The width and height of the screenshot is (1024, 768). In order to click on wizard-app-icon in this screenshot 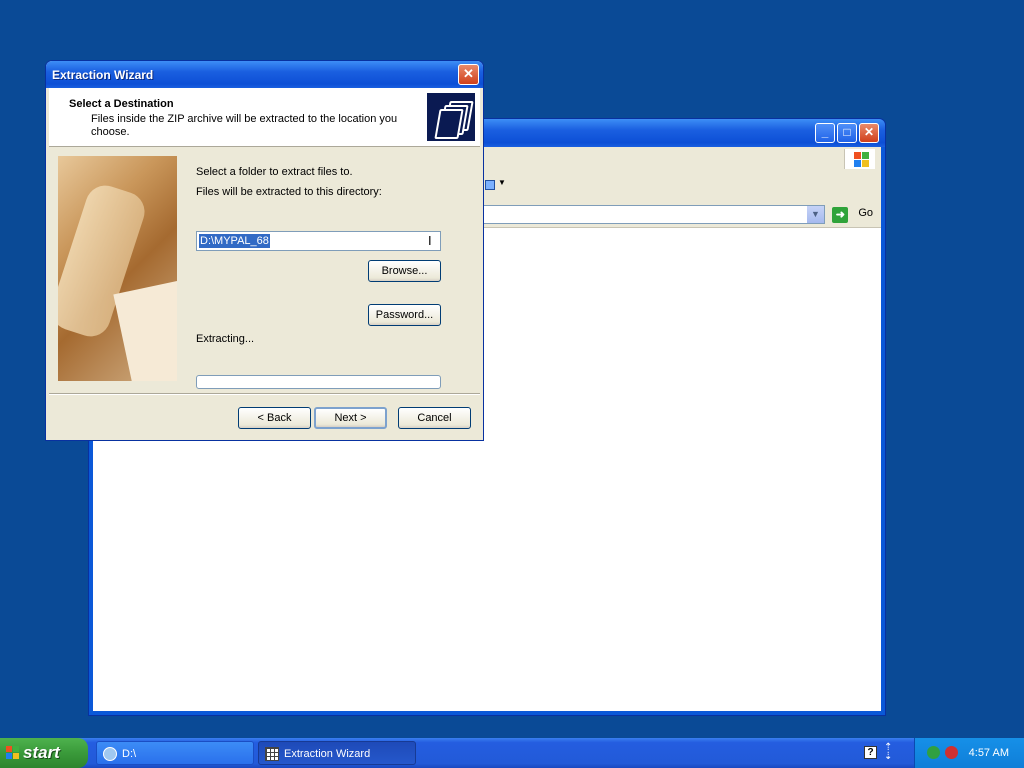, I will do `click(272, 754)`.